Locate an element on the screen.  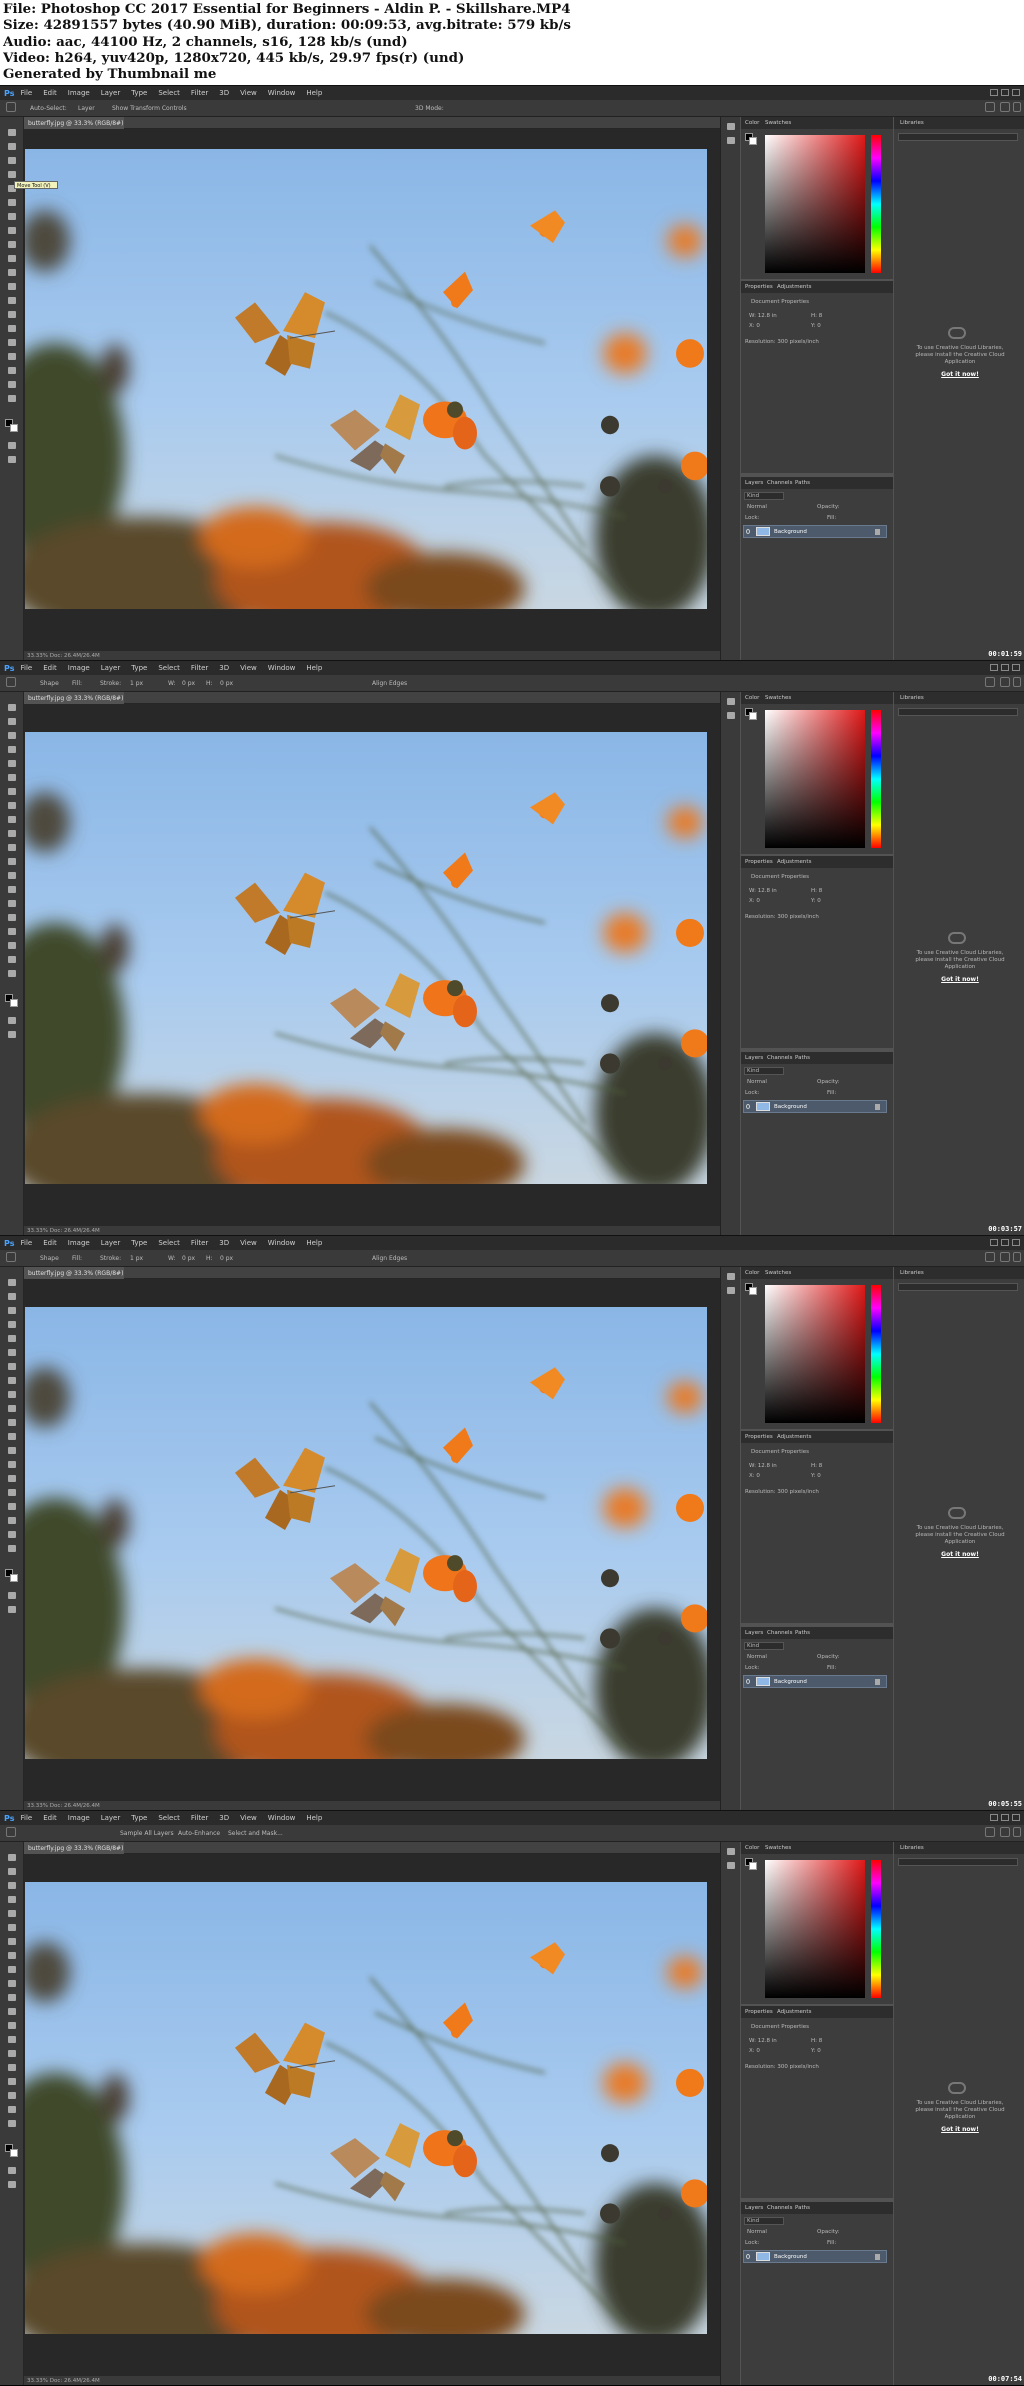
option-label: Show Transform Controls is located at coordinates (149, 108).